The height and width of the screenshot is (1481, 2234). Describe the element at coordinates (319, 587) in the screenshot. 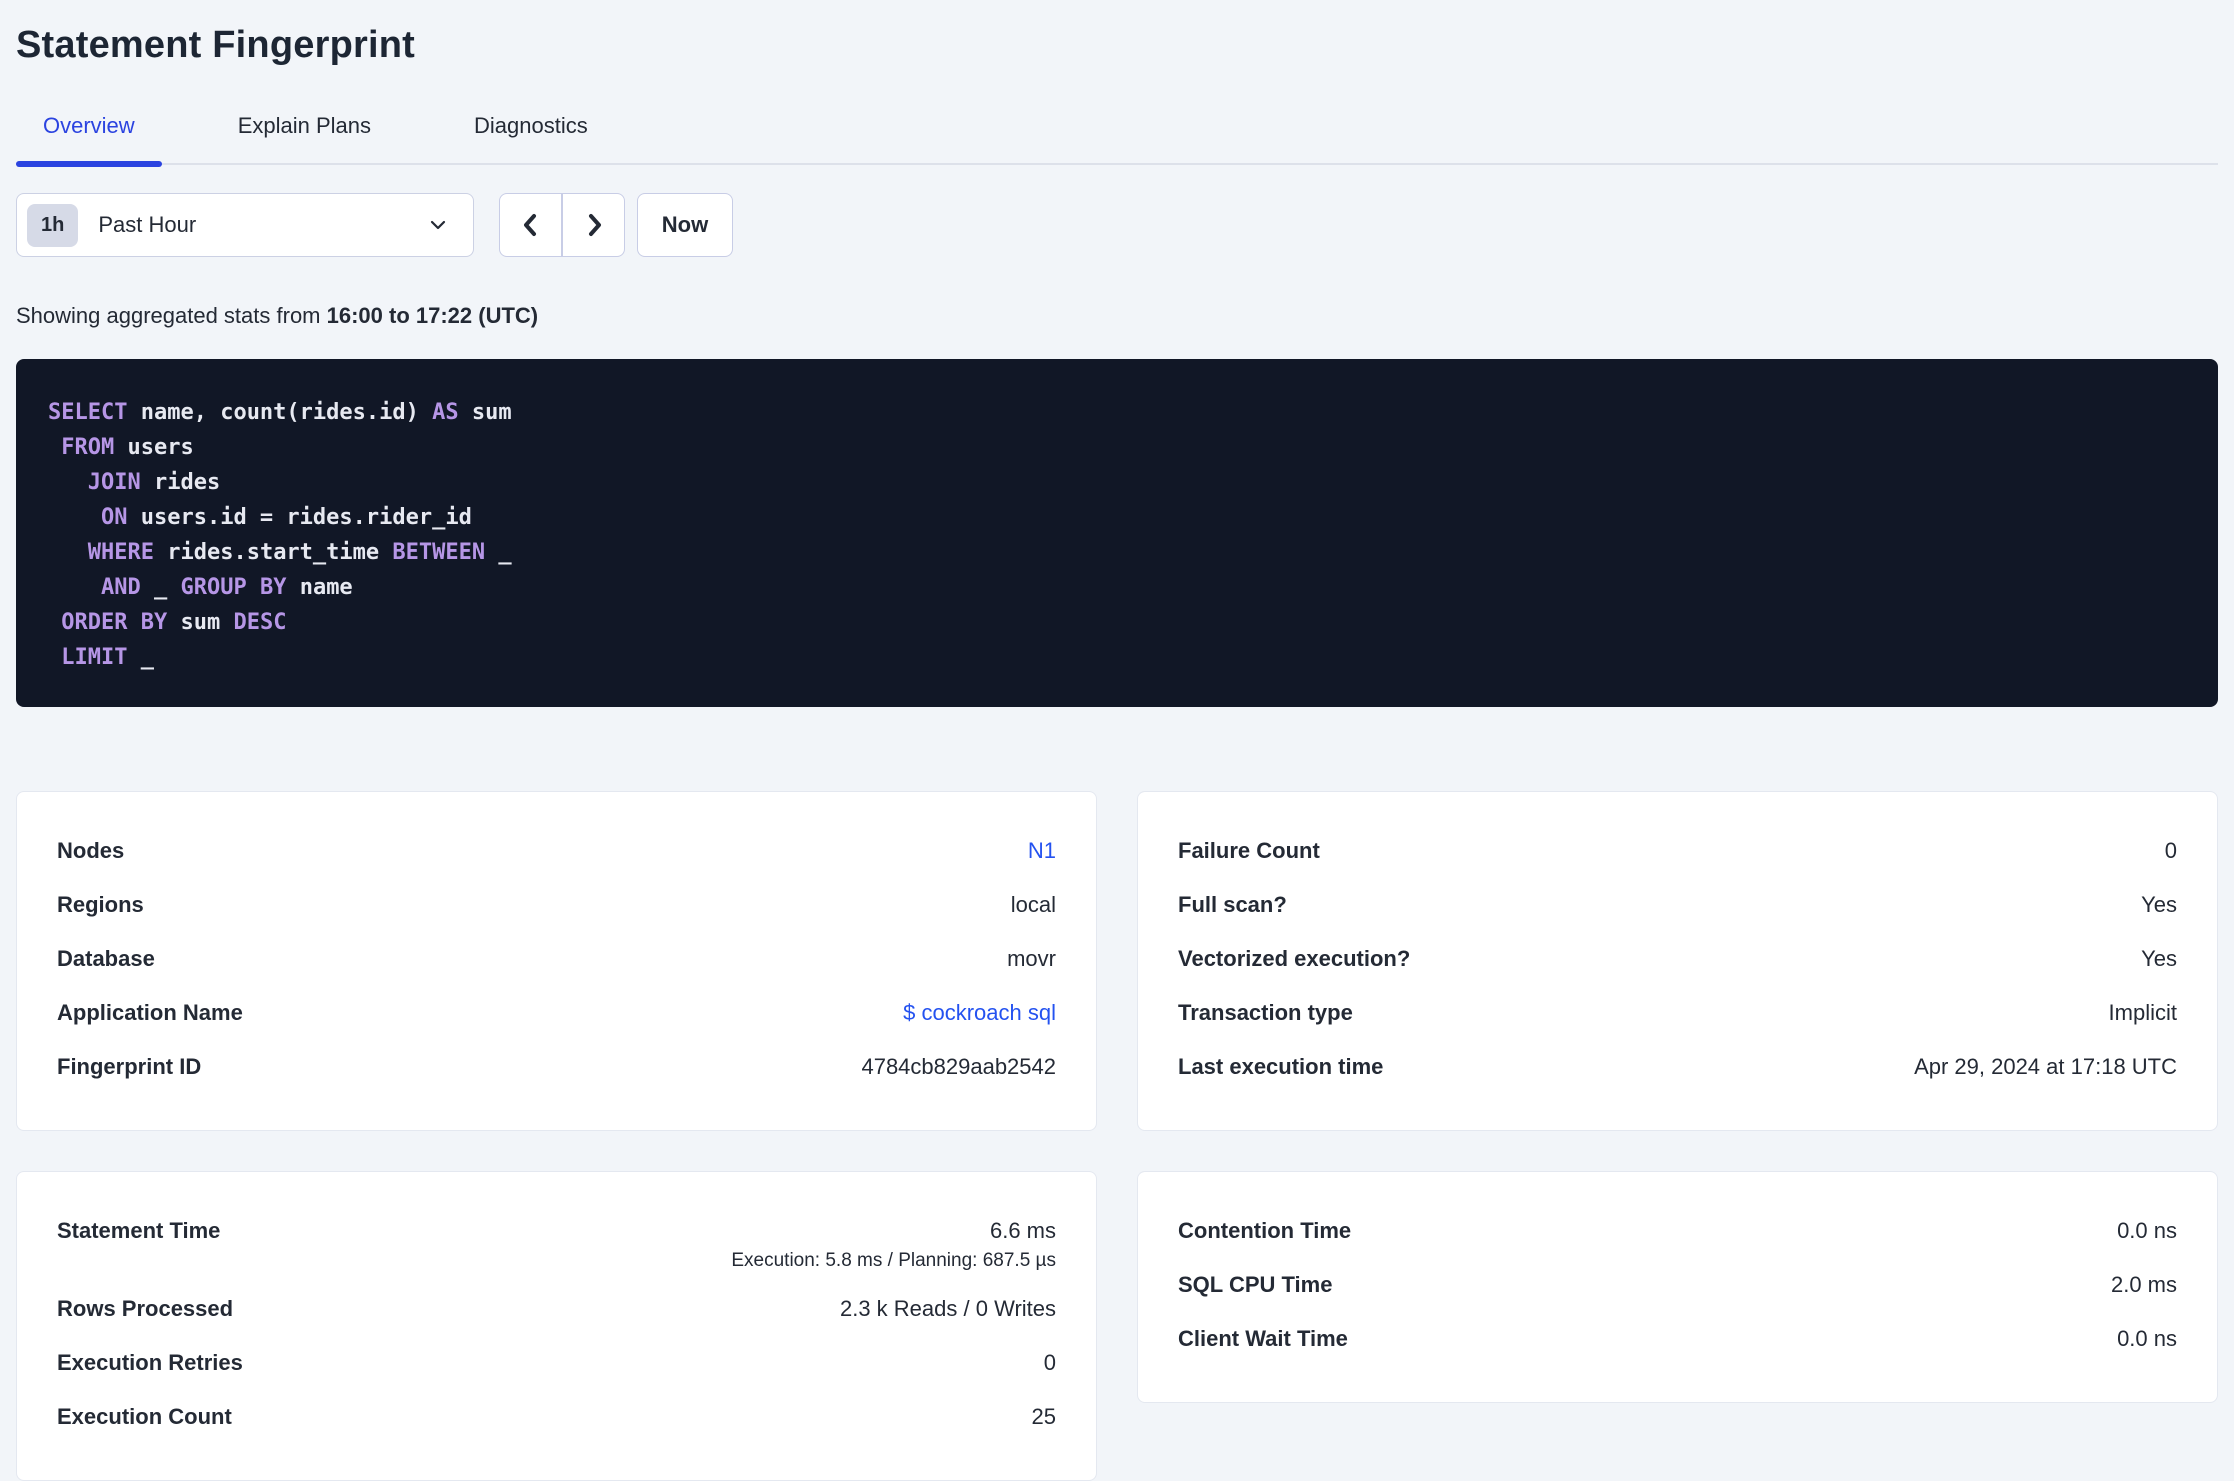

I see `sql-text: name` at that location.